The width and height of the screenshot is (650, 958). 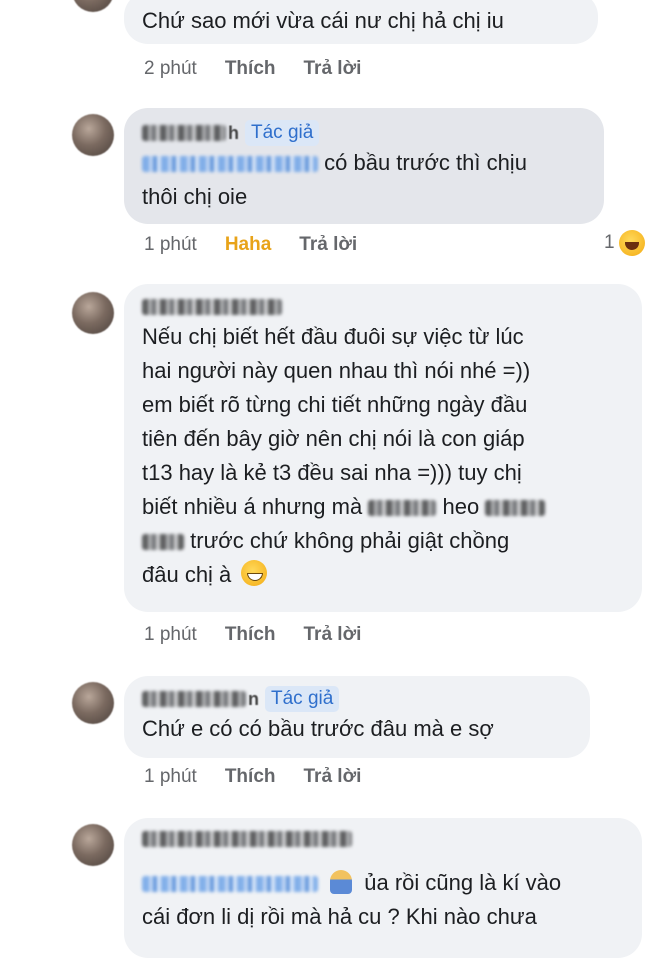 What do you see at coordinates (318, 728) in the screenshot?
I see `comment-text: Chứ e có có bầu trước đâu mà e sợ` at bounding box center [318, 728].